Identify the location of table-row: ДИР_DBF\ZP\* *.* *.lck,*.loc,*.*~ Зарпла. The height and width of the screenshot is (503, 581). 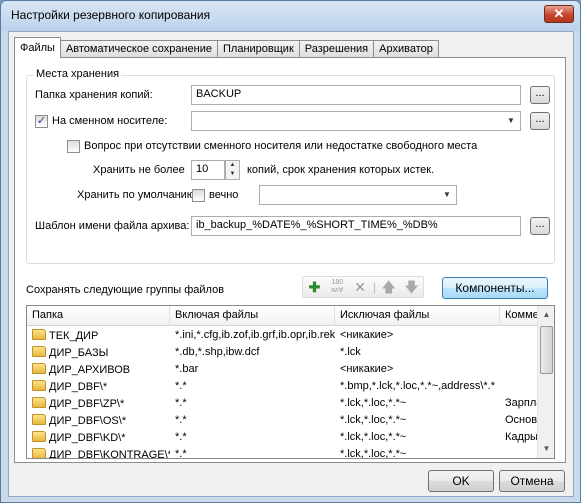
(282, 403).